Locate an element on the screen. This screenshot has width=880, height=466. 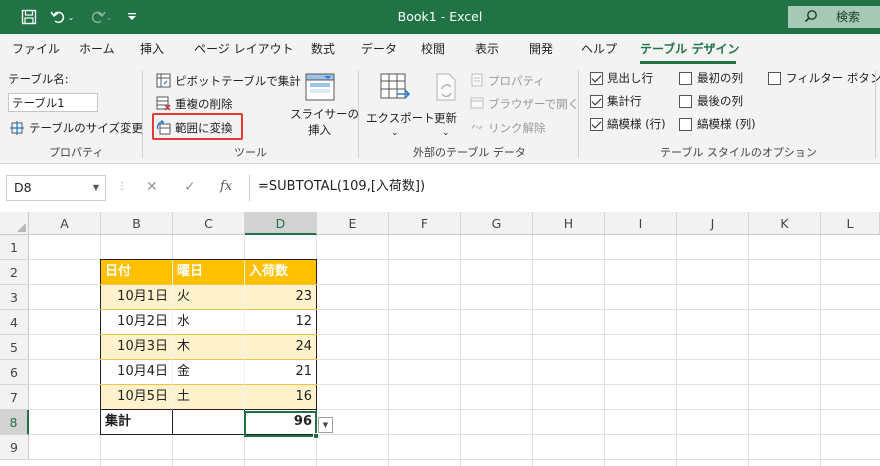
table-cell: 12 is located at coordinates (280, 322).